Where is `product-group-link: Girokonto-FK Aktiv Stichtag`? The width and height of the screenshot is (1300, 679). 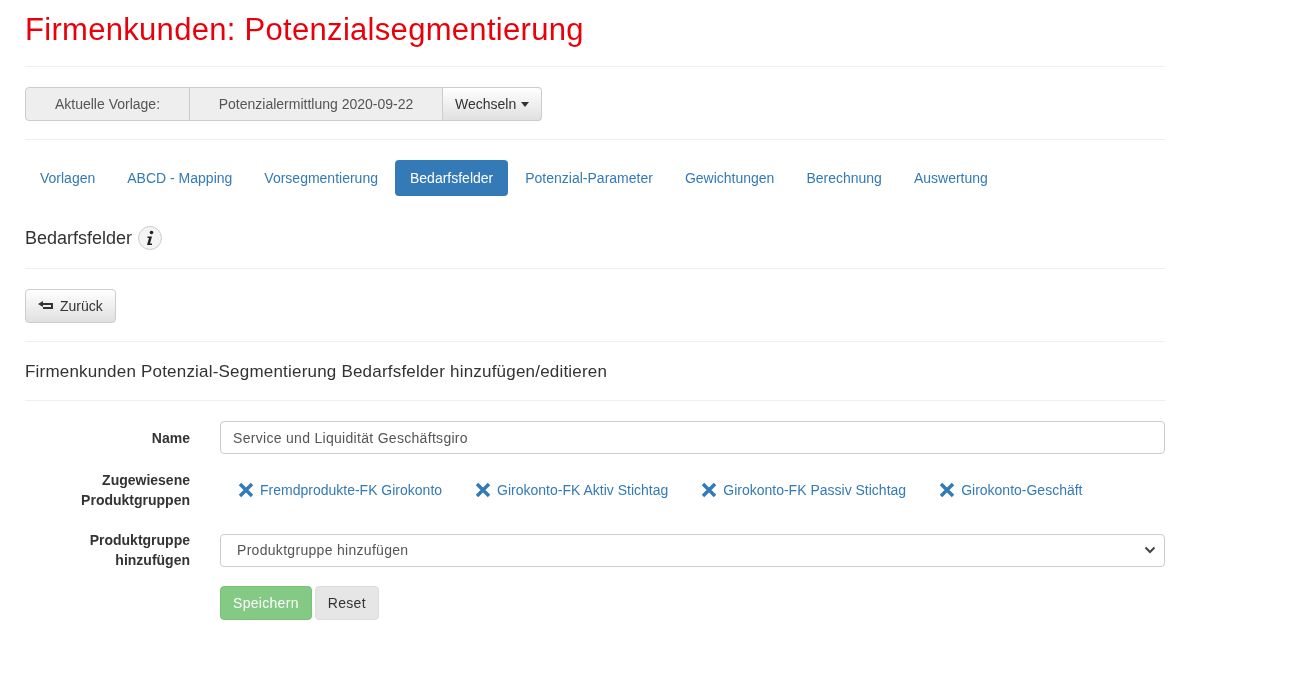
product-group-link: Girokonto-FK Aktiv Stichtag is located at coordinates (583, 490).